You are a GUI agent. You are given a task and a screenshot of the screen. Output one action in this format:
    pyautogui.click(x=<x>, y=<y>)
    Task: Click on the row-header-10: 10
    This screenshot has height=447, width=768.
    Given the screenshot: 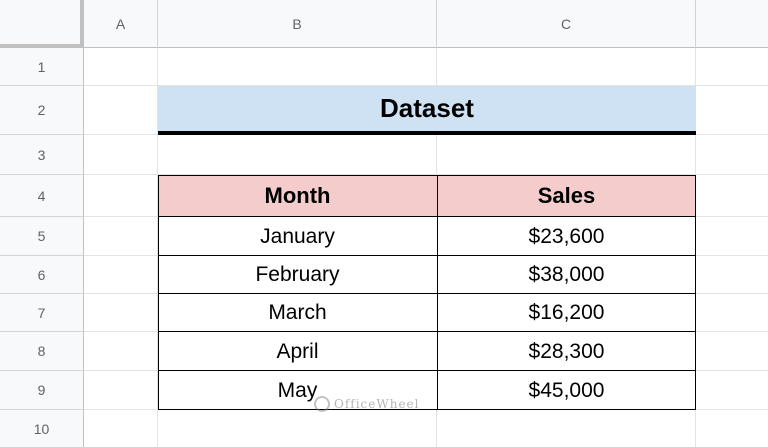 What is the action you would take?
    pyautogui.click(x=42, y=428)
    